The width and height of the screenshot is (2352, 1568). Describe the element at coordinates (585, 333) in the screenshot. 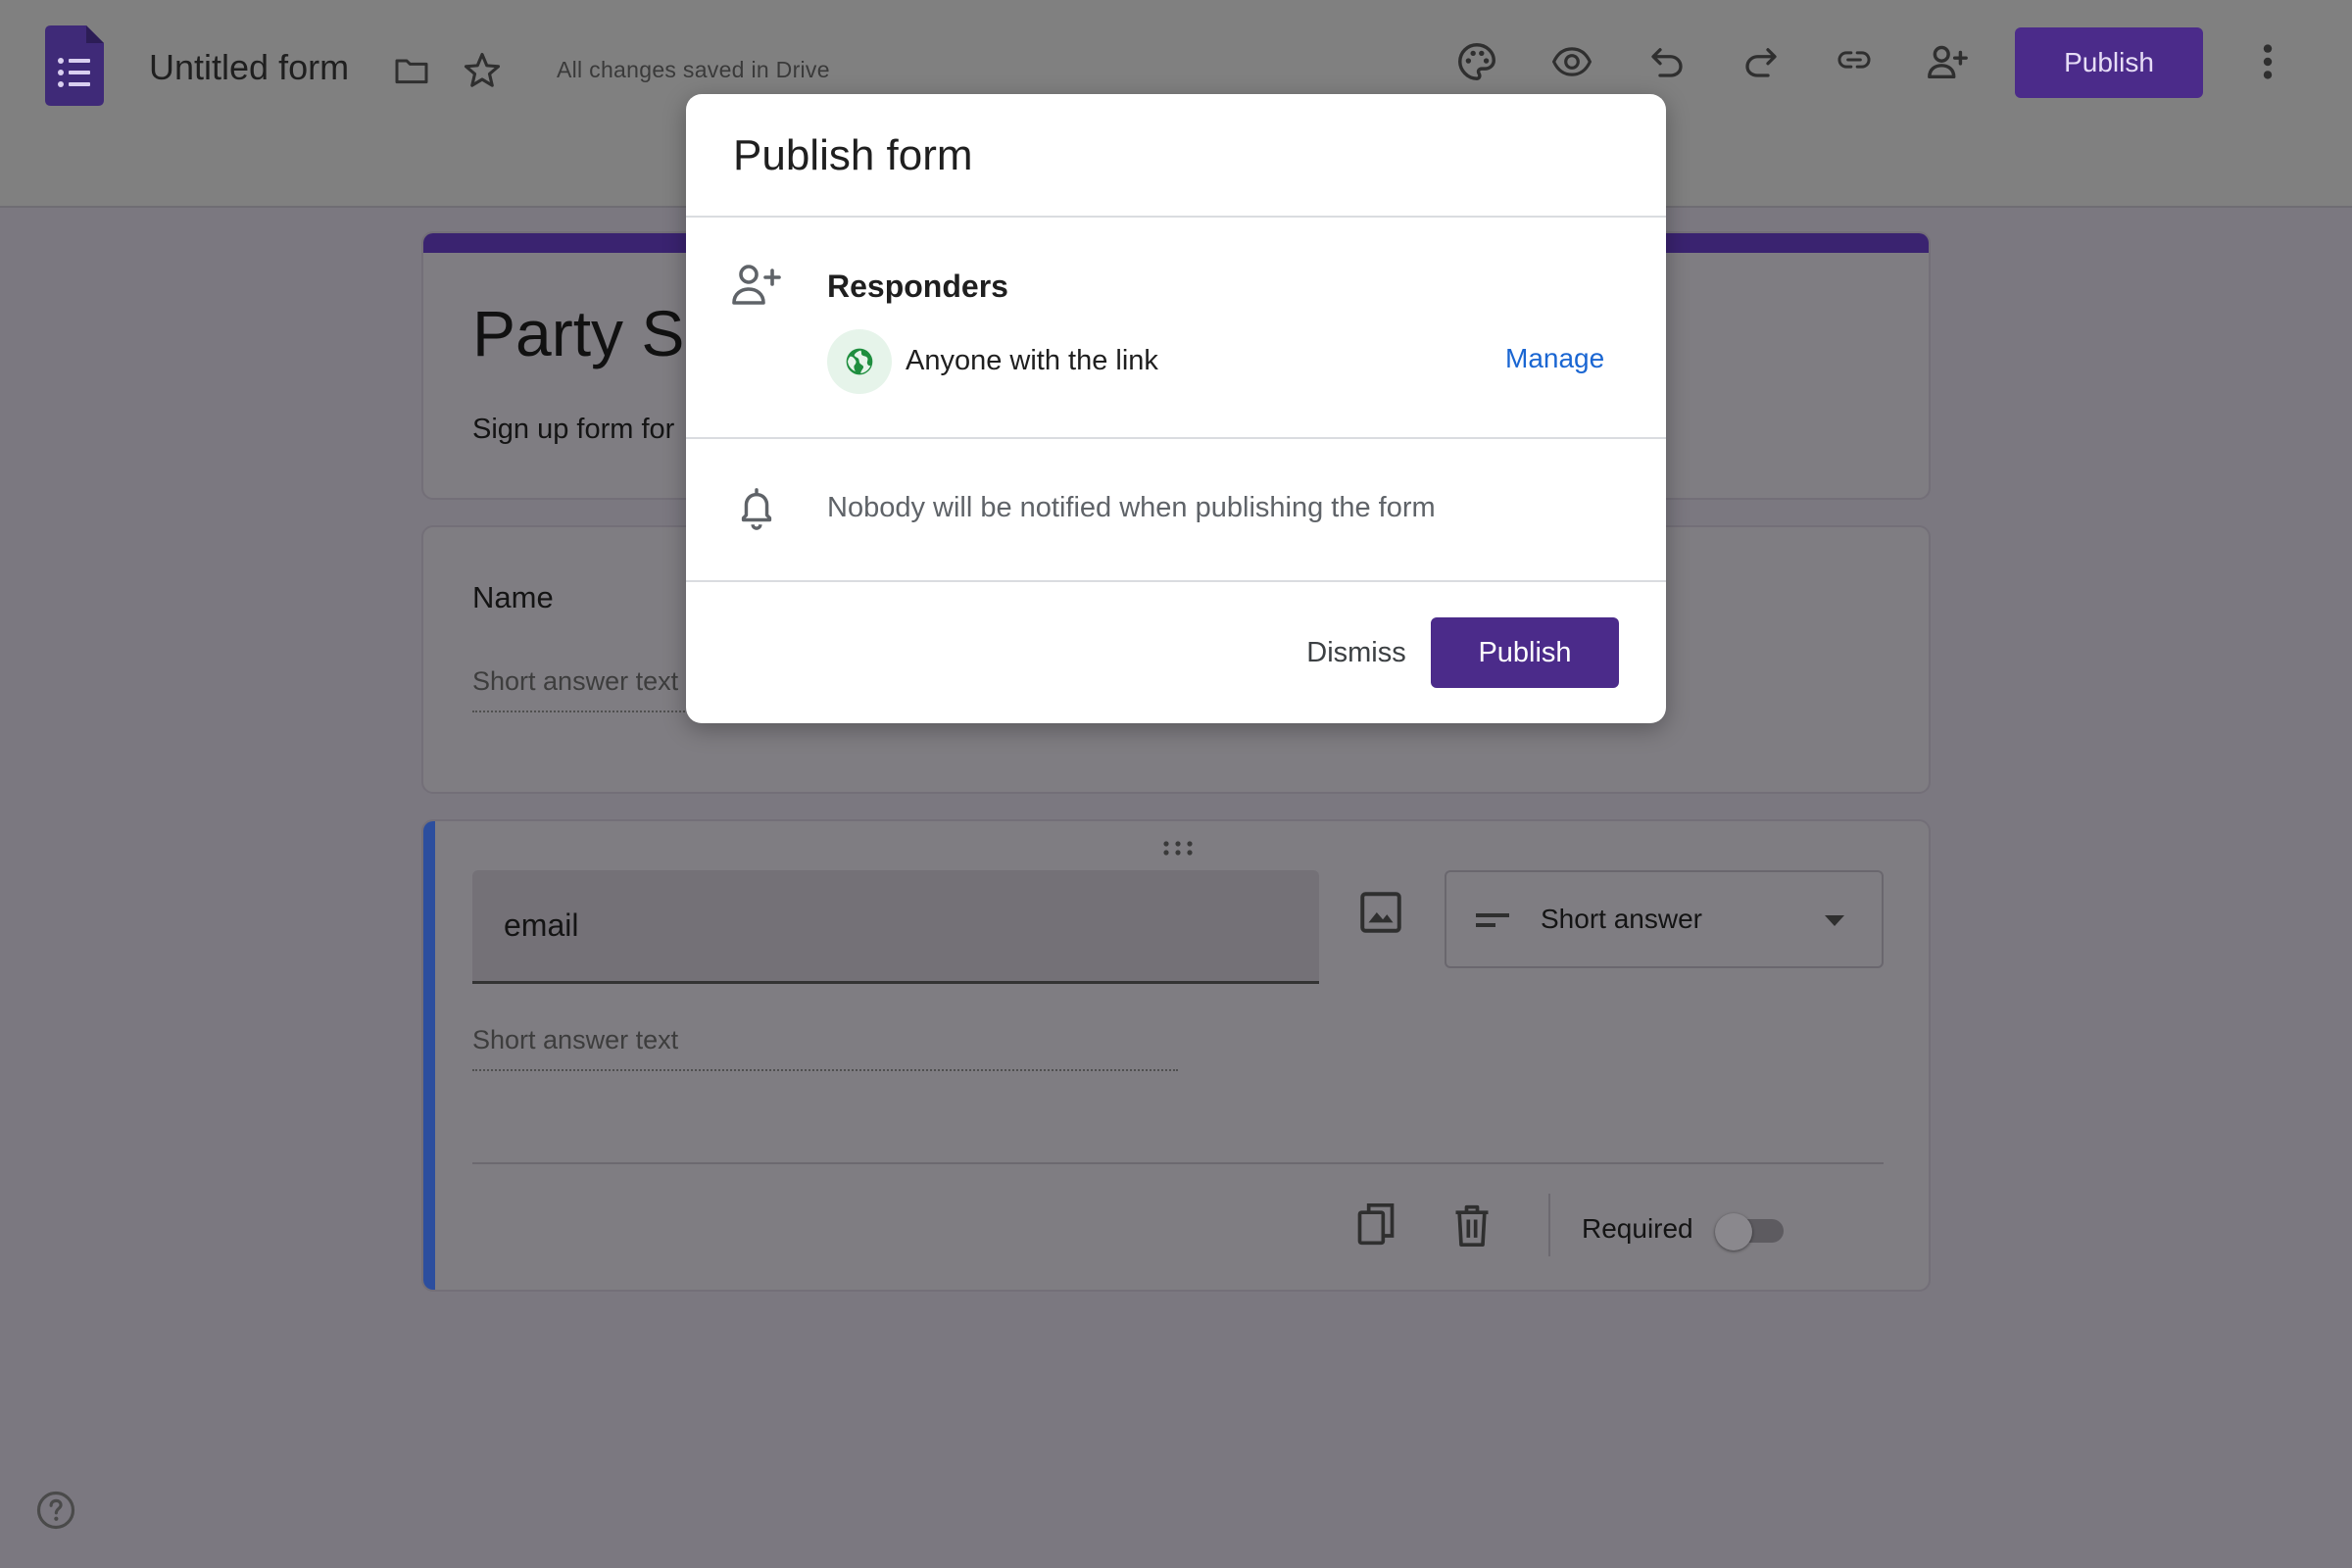

I see `form-heading: Party Si` at that location.